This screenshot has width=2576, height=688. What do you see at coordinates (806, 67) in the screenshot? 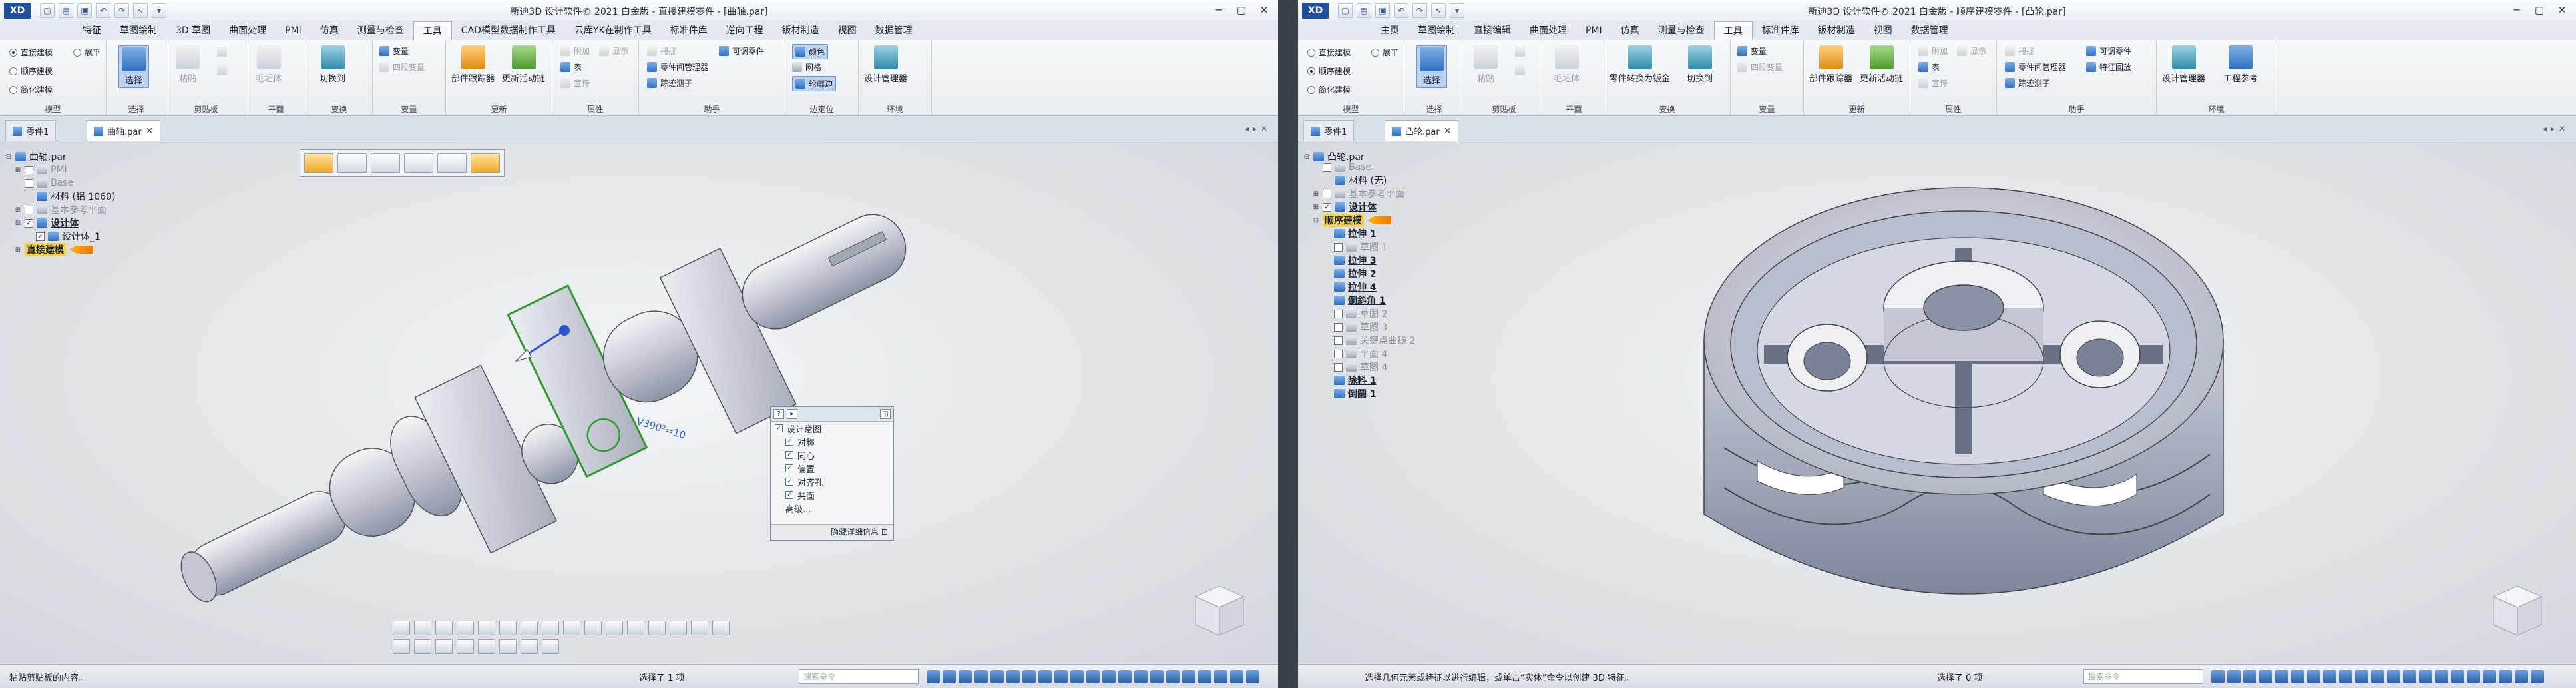
I see `mesh-button: 网格` at bounding box center [806, 67].